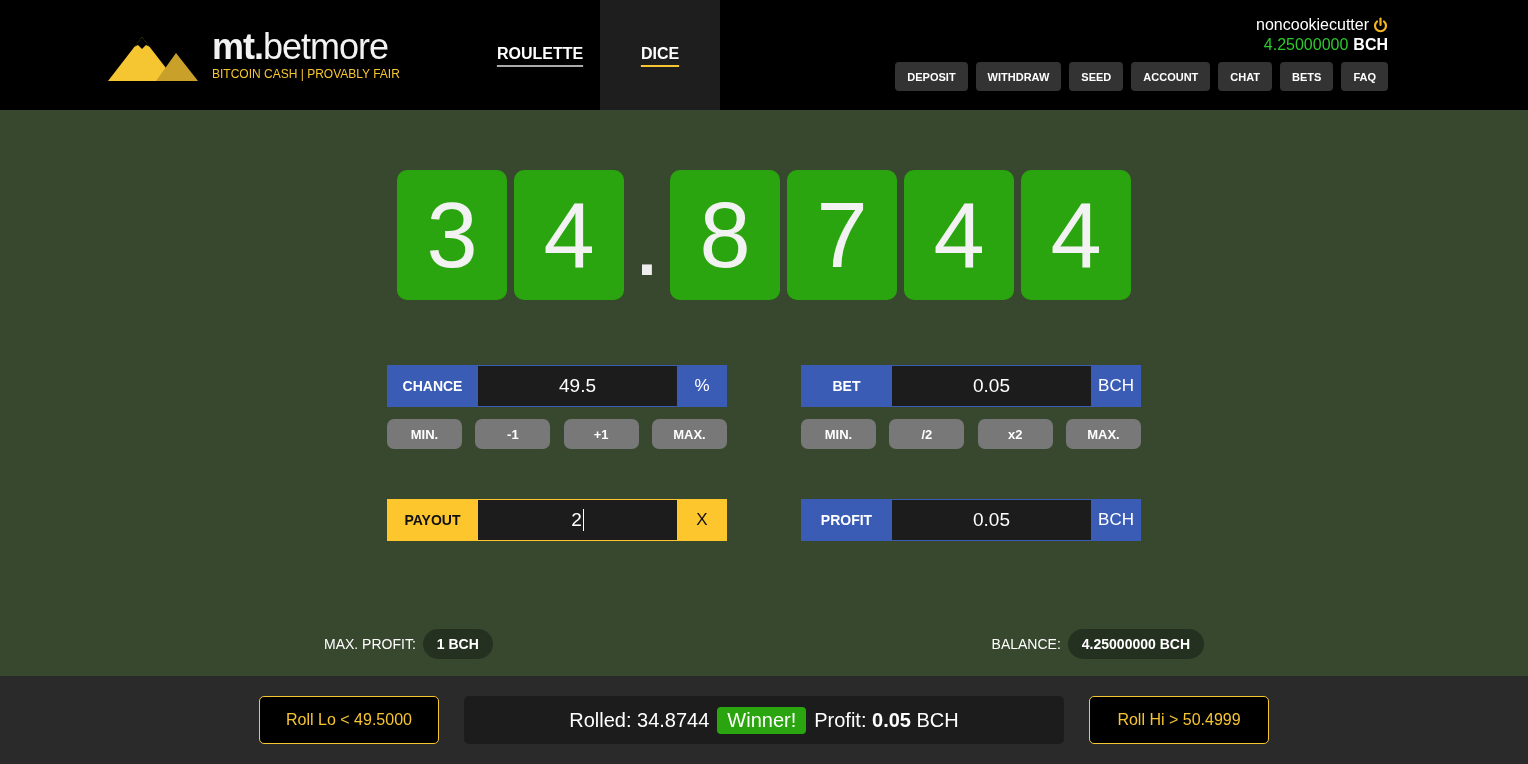 This screenshot has width=1528, height=764. Describe the element at coordinates (1380, 25) in the screenshot. I see `power-icon` at that location.